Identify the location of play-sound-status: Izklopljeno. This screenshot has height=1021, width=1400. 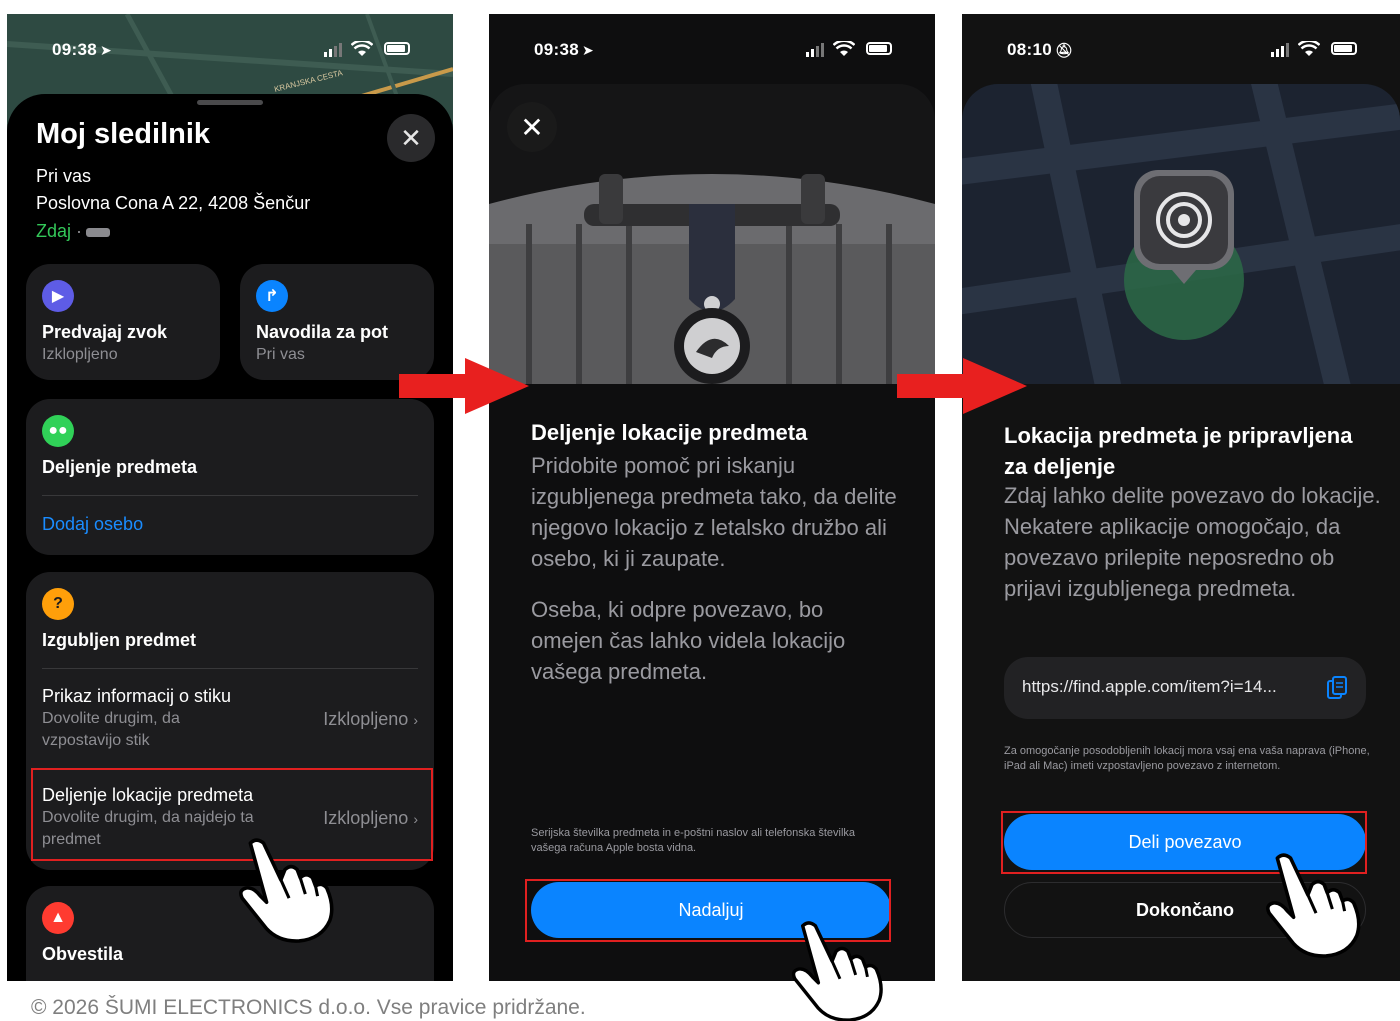
(80, 354).